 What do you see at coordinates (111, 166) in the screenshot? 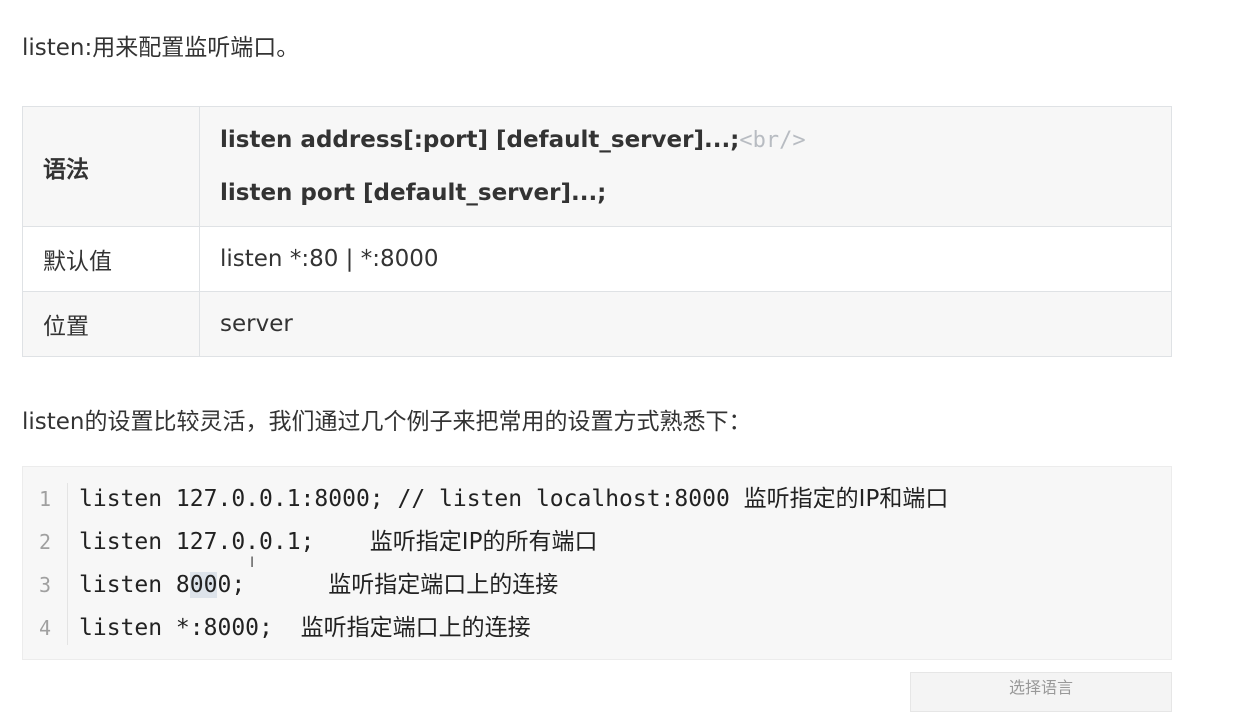
I see `syntax-label: 语法` at bounding box center [111, 166].